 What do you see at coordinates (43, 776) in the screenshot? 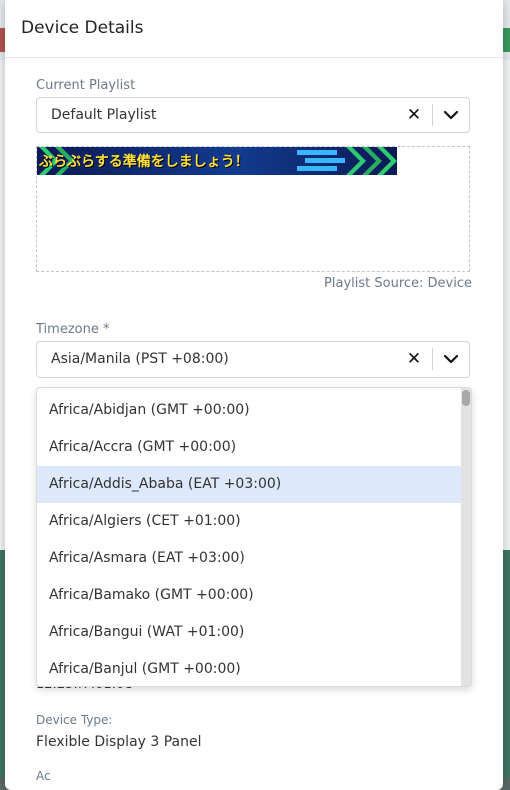
I see `next-field-label: Ac` at bounding box center [43, 776].